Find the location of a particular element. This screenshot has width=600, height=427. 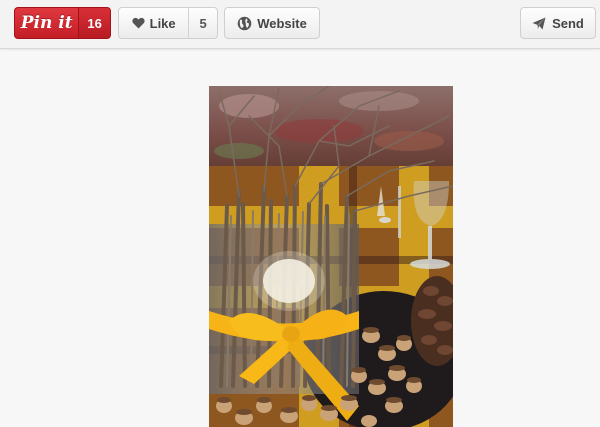

website-button: Website is located at coordinates (272, 23).